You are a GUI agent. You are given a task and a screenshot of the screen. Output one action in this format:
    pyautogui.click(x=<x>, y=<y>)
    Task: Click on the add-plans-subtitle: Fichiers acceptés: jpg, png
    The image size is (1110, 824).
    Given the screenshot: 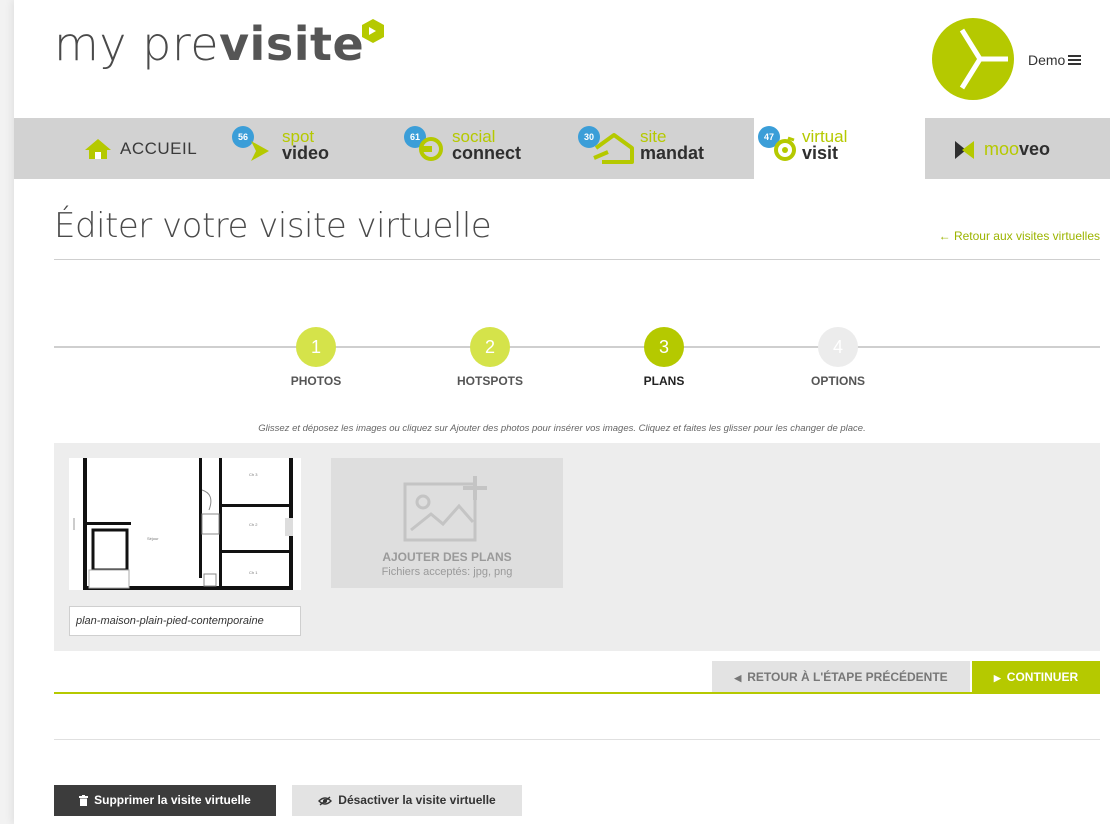 What is the action you would take?
    pyautogui.click(x=447, y=572)
    